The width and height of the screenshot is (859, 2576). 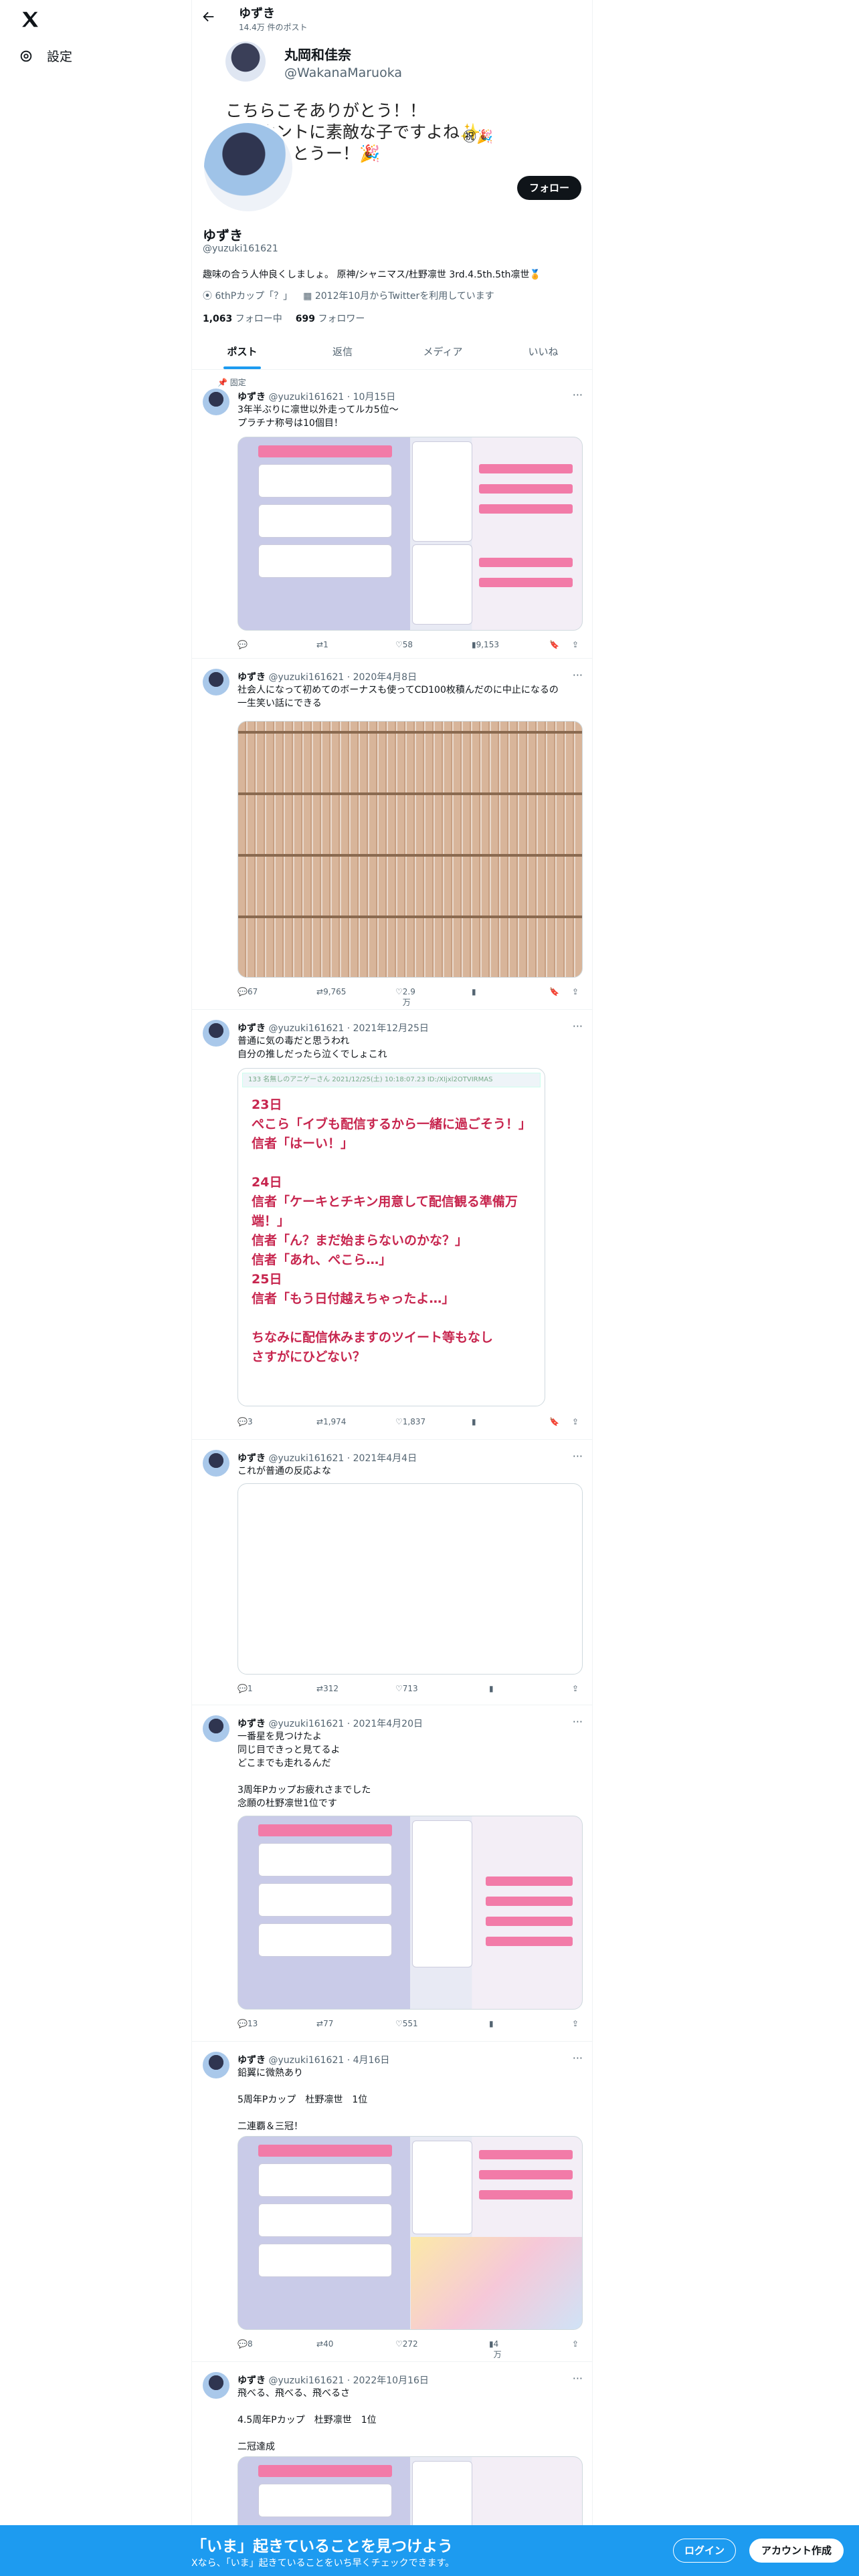 I want to click on banner-emoji: ㊗🎉, so click(x=478, y=136).